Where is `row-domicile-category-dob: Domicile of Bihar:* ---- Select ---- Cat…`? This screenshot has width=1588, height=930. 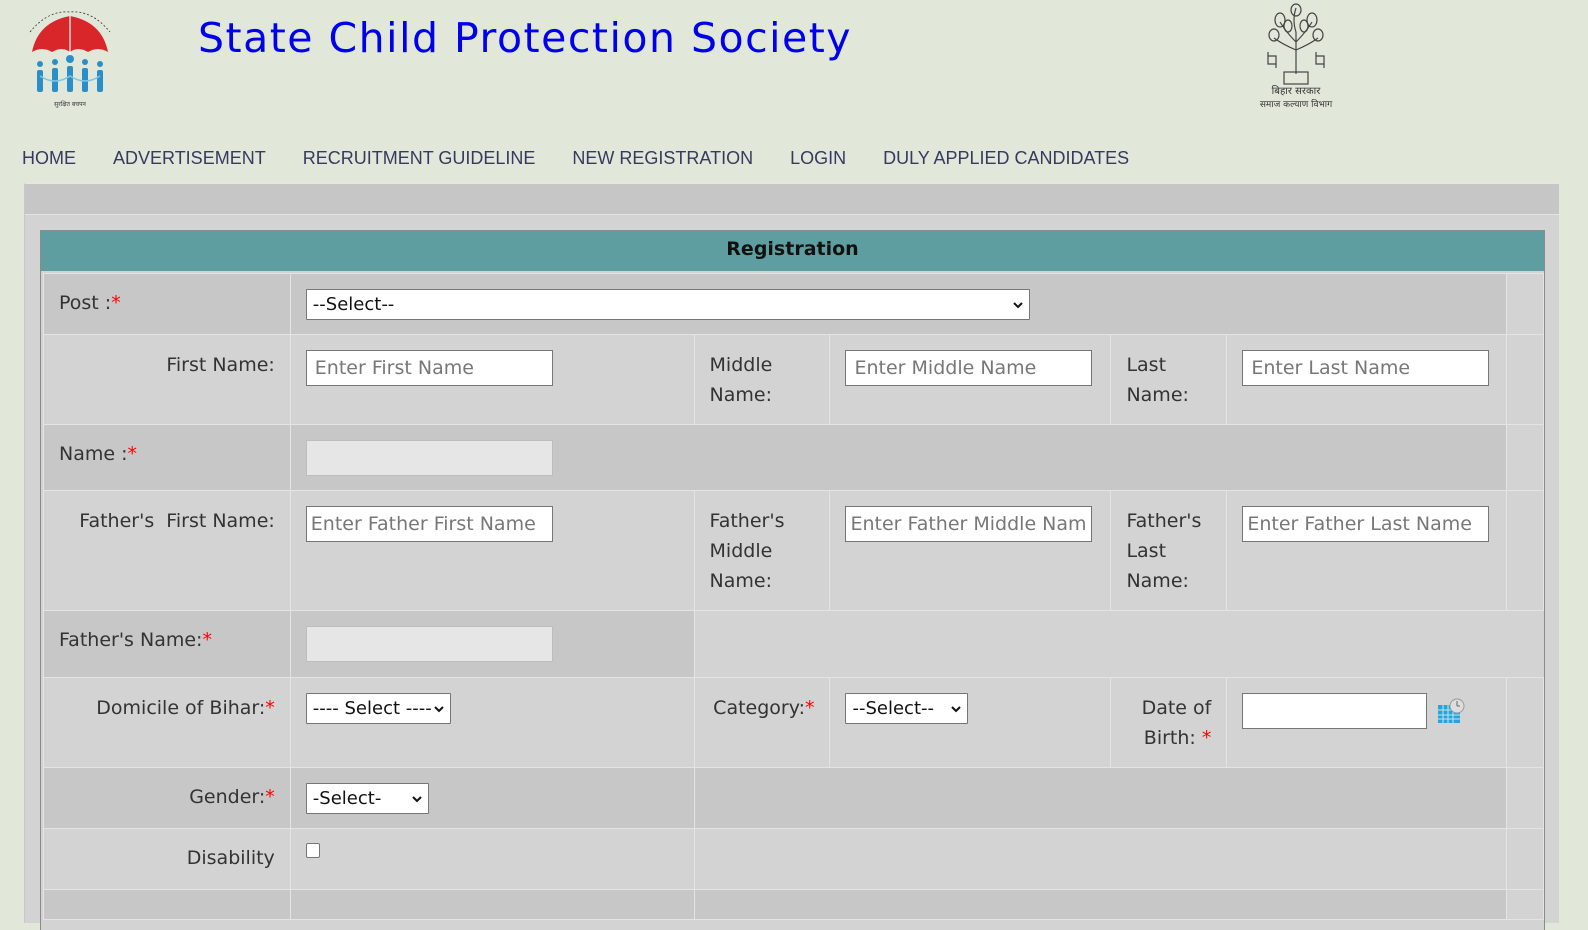
row-domicile-category-dob: Domicile of Bihar:* ---- Select ---- Cat… is located at coordinates (793, 722).